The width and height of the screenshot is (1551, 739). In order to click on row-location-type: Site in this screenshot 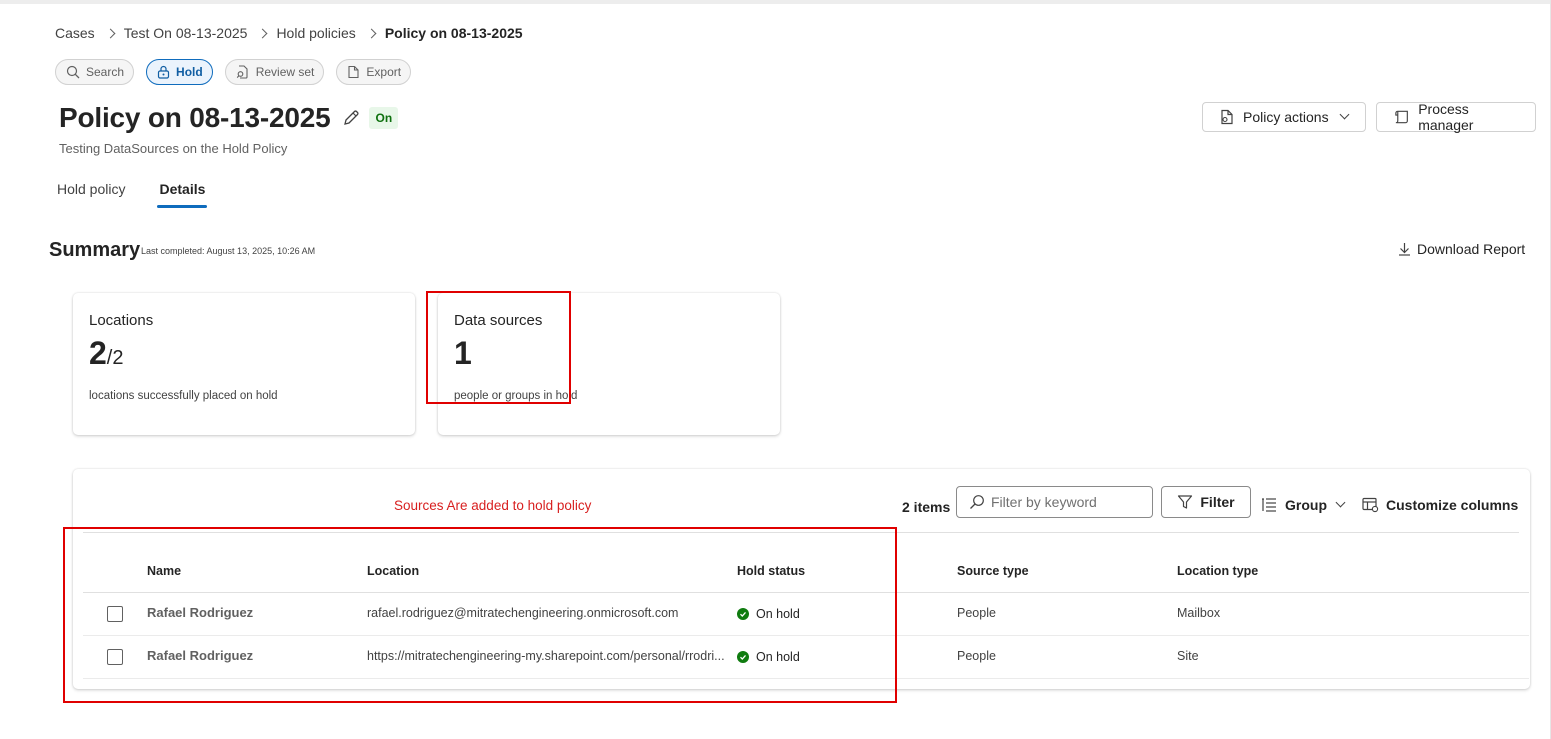, I will do `click(1188, 656)`.